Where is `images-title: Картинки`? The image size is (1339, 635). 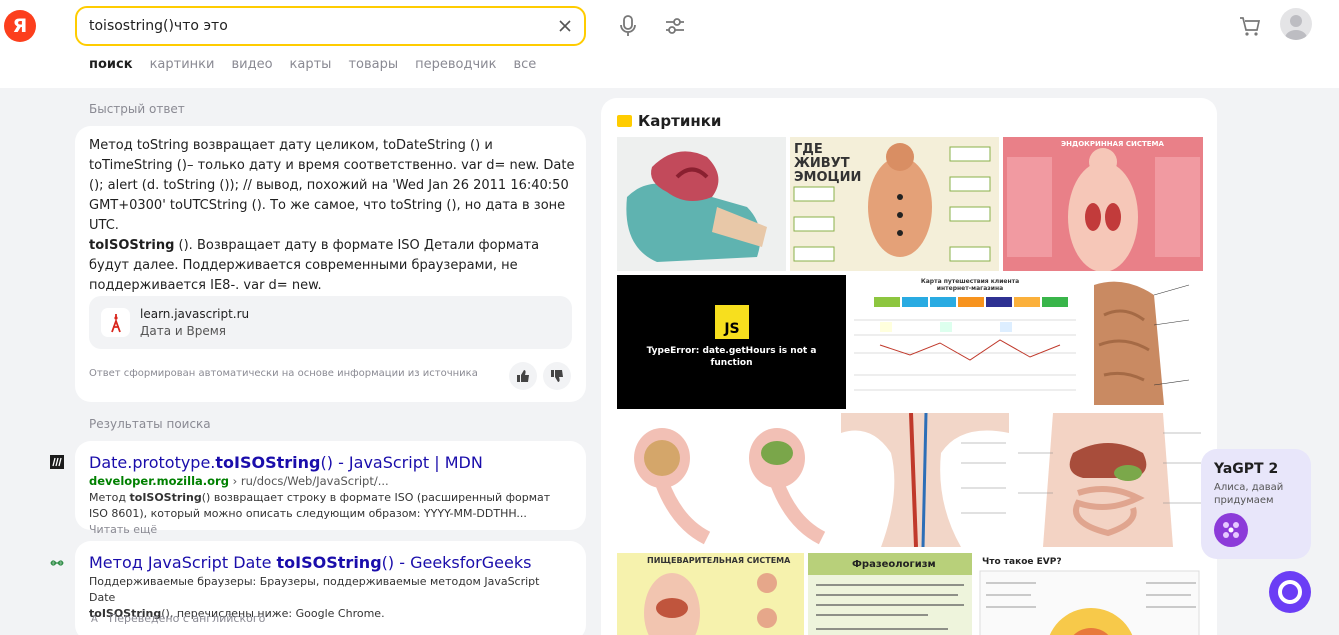
images-title: Картинки is located at coordinates (669, 121).